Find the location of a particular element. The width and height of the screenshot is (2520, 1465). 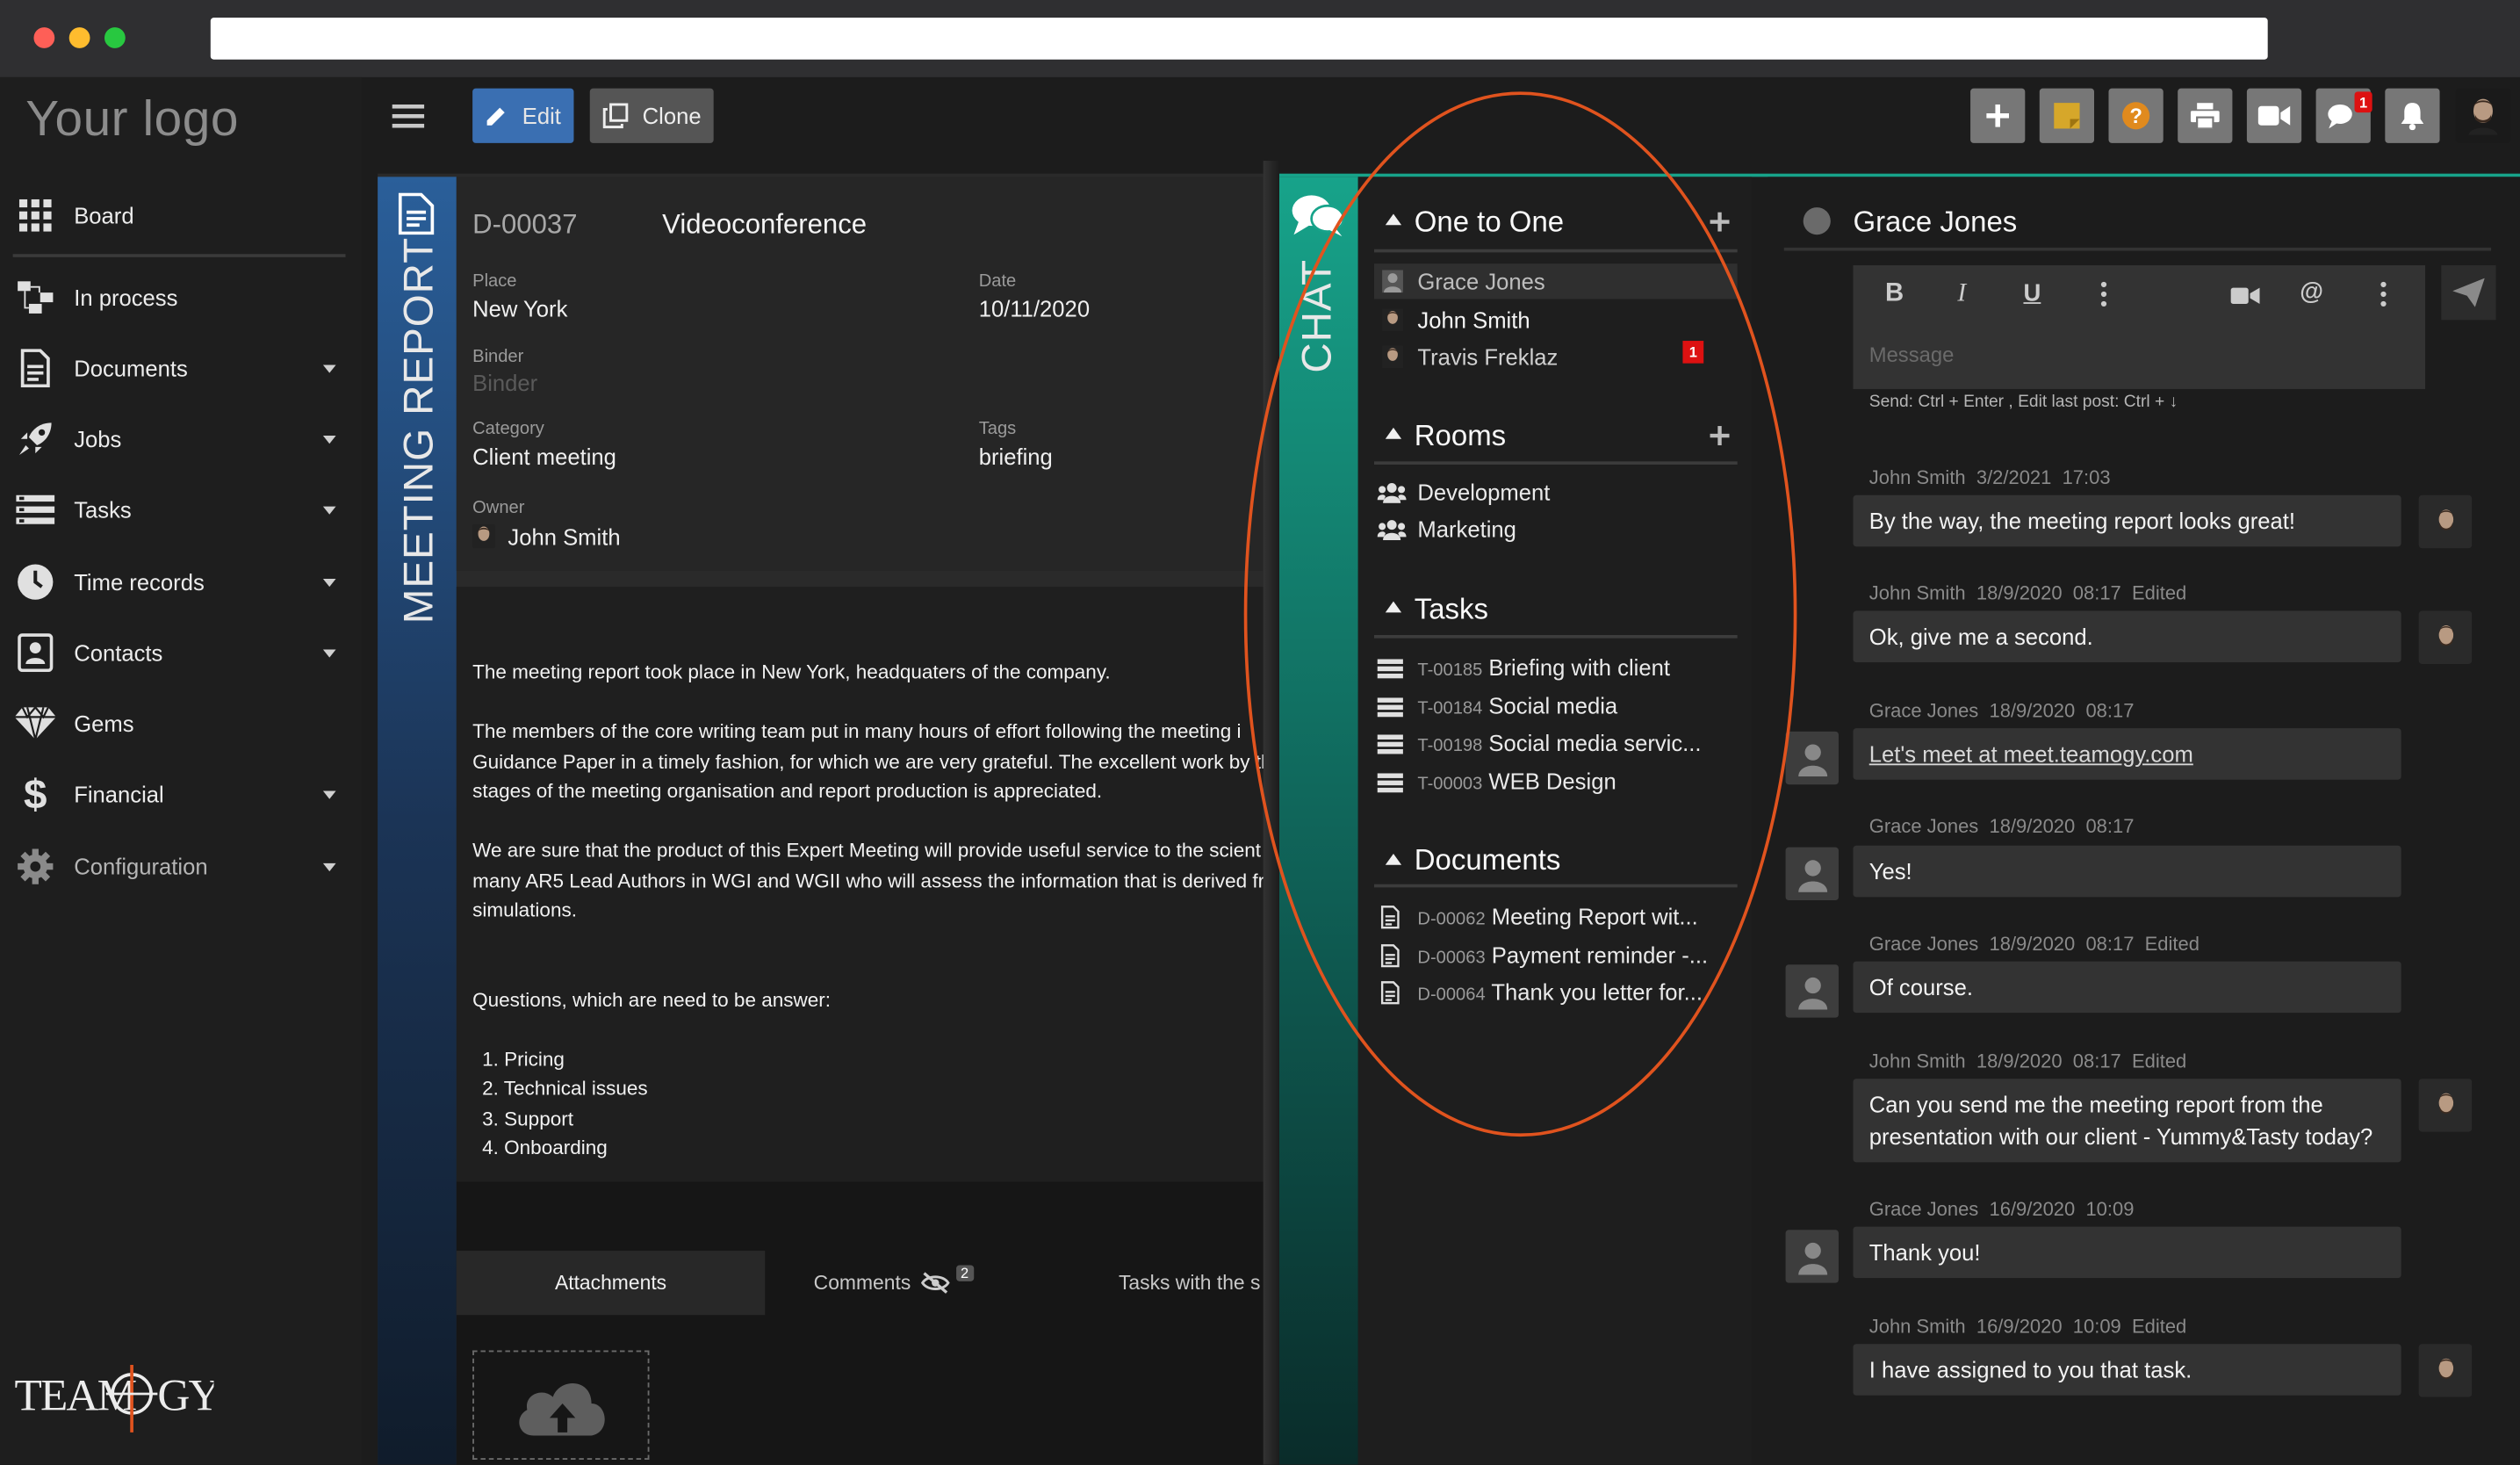

place-value: New York is located at coordinates (519, 308).